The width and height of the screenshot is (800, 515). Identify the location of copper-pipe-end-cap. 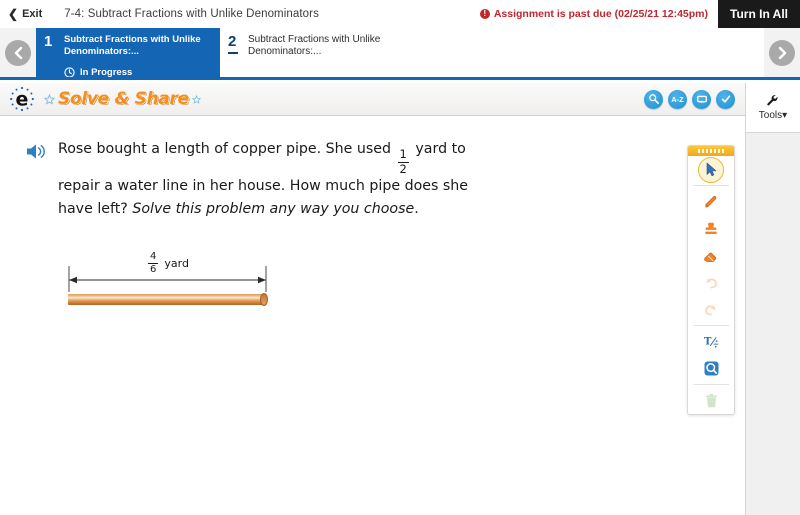
(264, 299).